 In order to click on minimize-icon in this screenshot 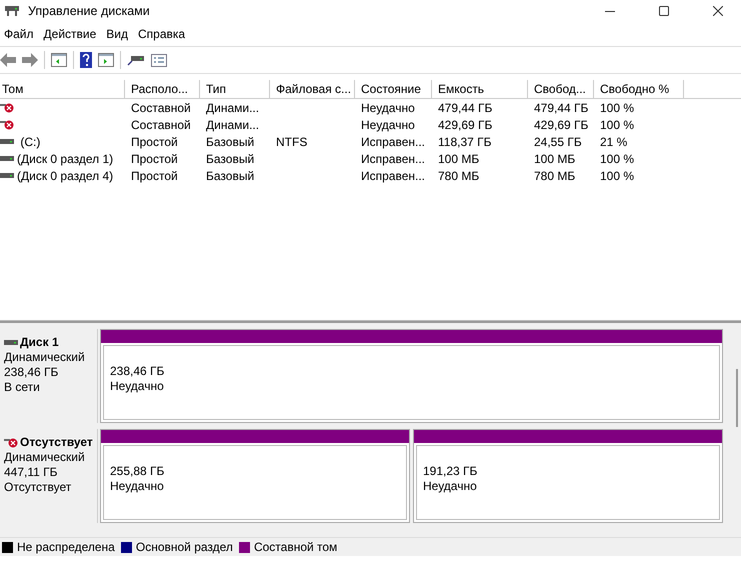, I will do `click(610, 11)`.